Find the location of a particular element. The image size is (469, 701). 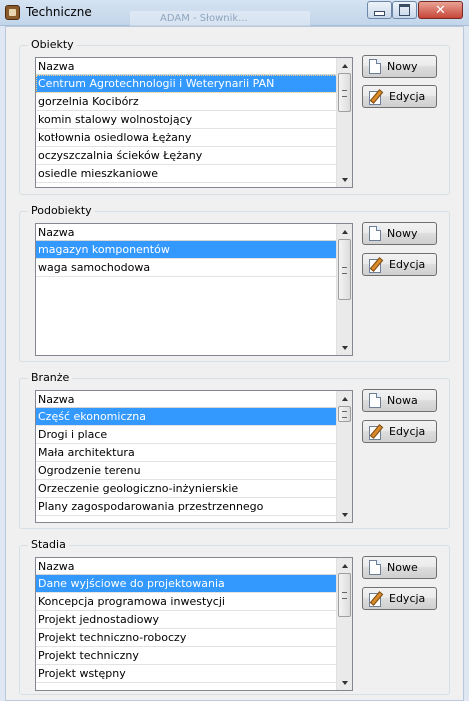

list-item: Mała architektura is located at coordinates (194, 453).